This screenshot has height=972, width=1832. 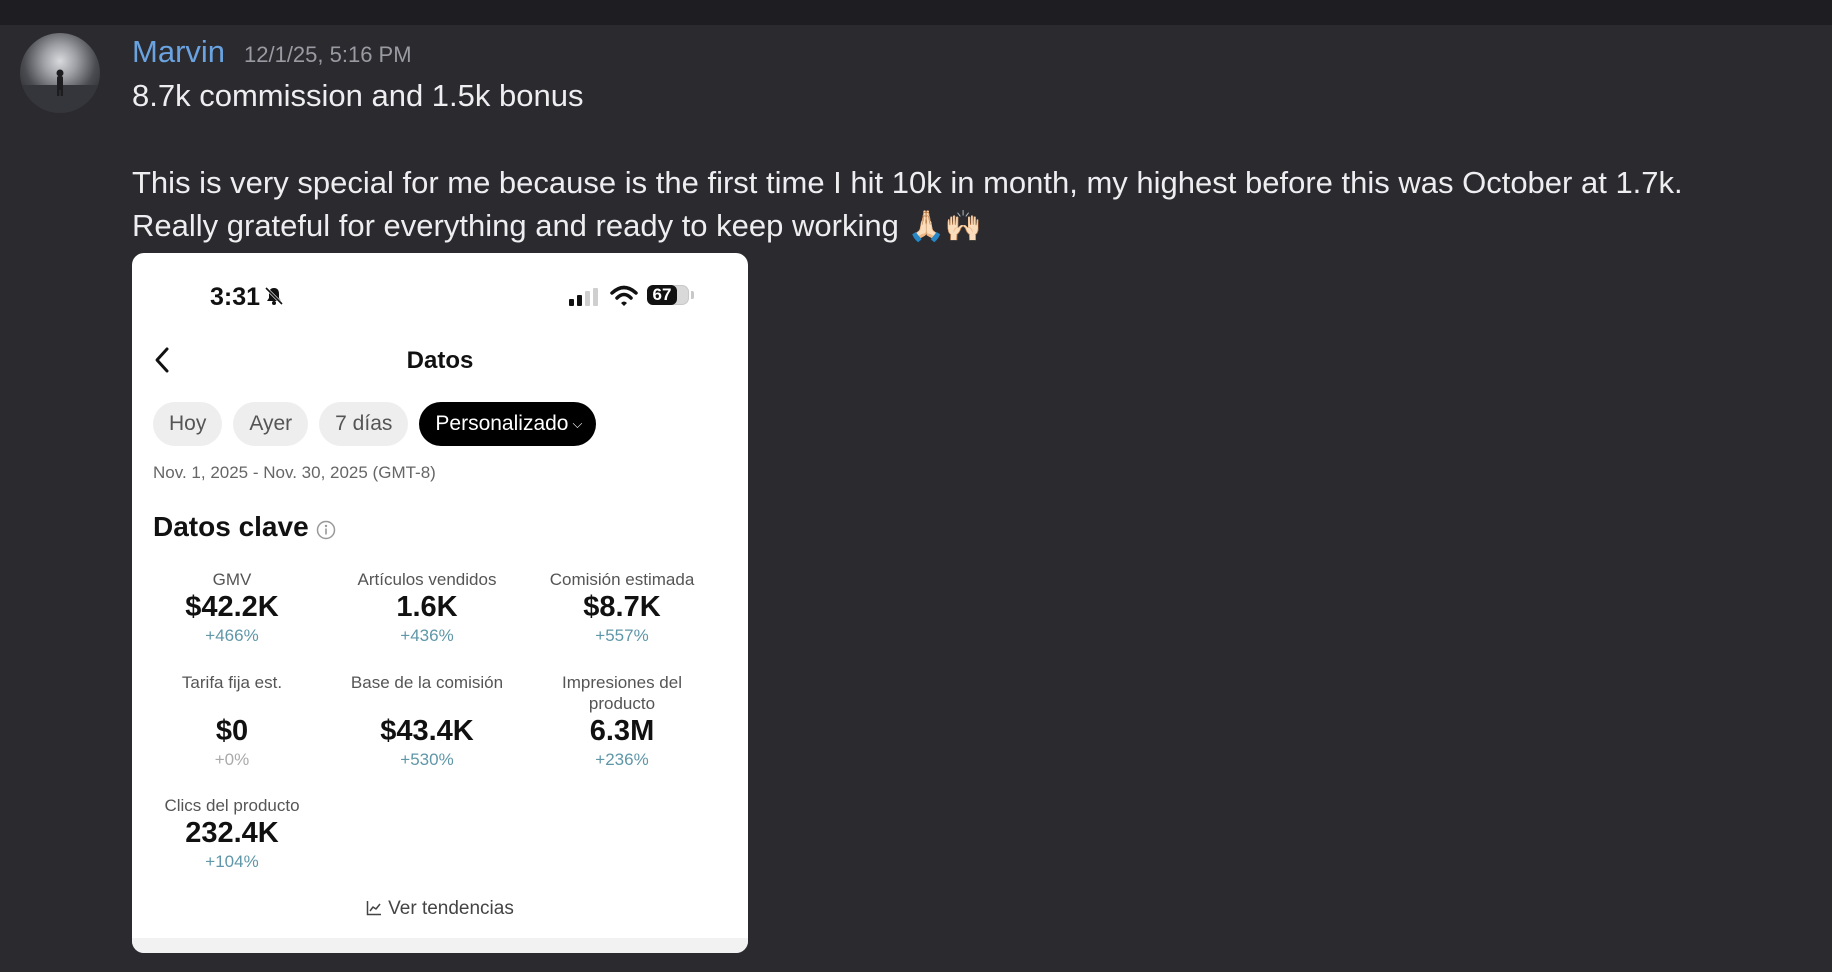 I want to click on metric-label: Base de la comisión, so click(x=427, y=682).